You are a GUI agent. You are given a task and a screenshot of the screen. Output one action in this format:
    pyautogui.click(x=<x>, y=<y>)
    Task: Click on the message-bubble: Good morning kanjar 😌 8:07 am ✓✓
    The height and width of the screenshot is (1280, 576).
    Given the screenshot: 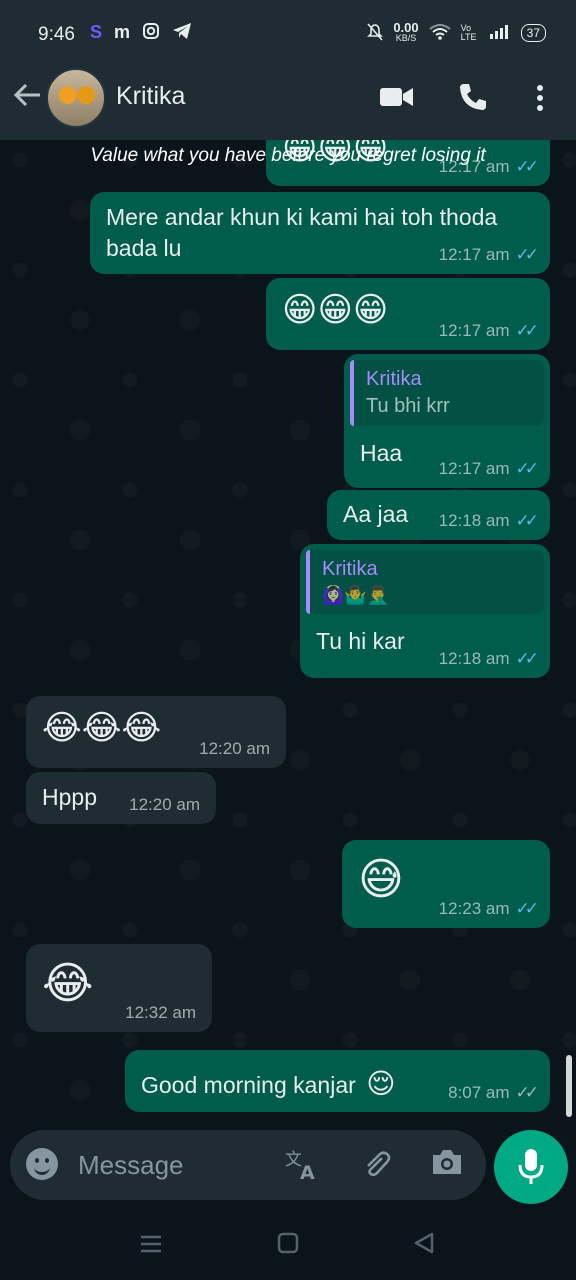 What is the action you would take?
    pyautogui.click(x=337, y=1081)
    